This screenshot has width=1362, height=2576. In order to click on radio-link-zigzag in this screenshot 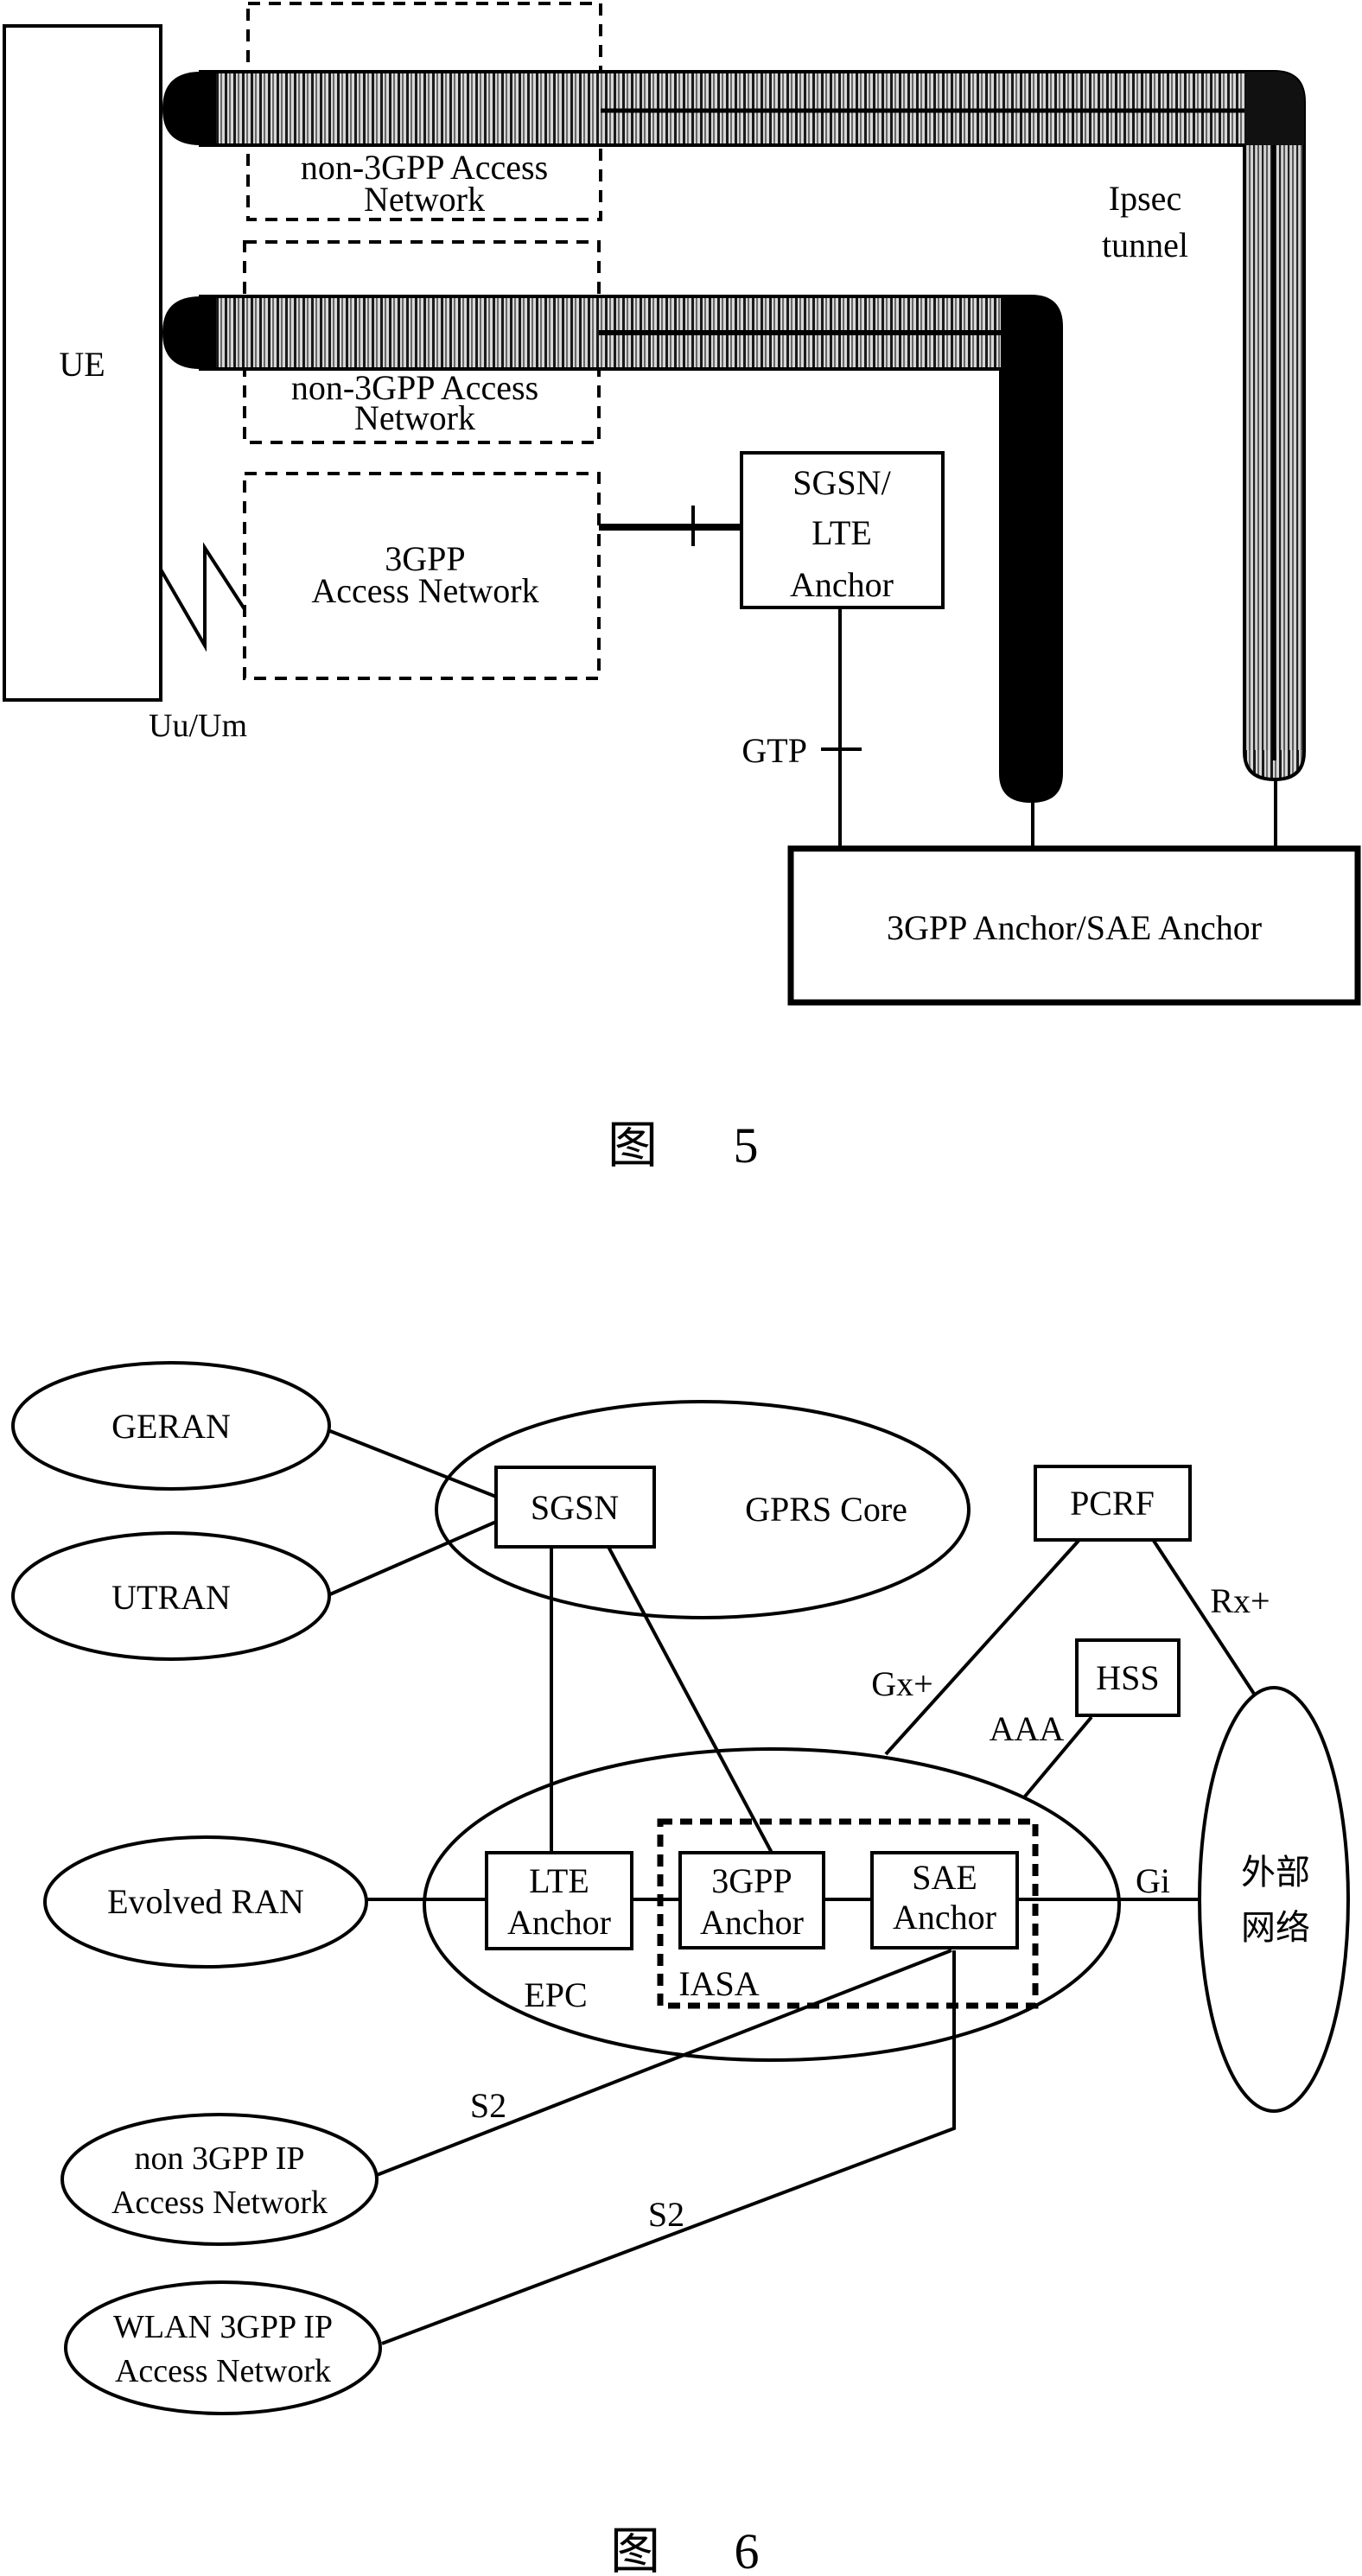, I will do `click(202, 597)`.